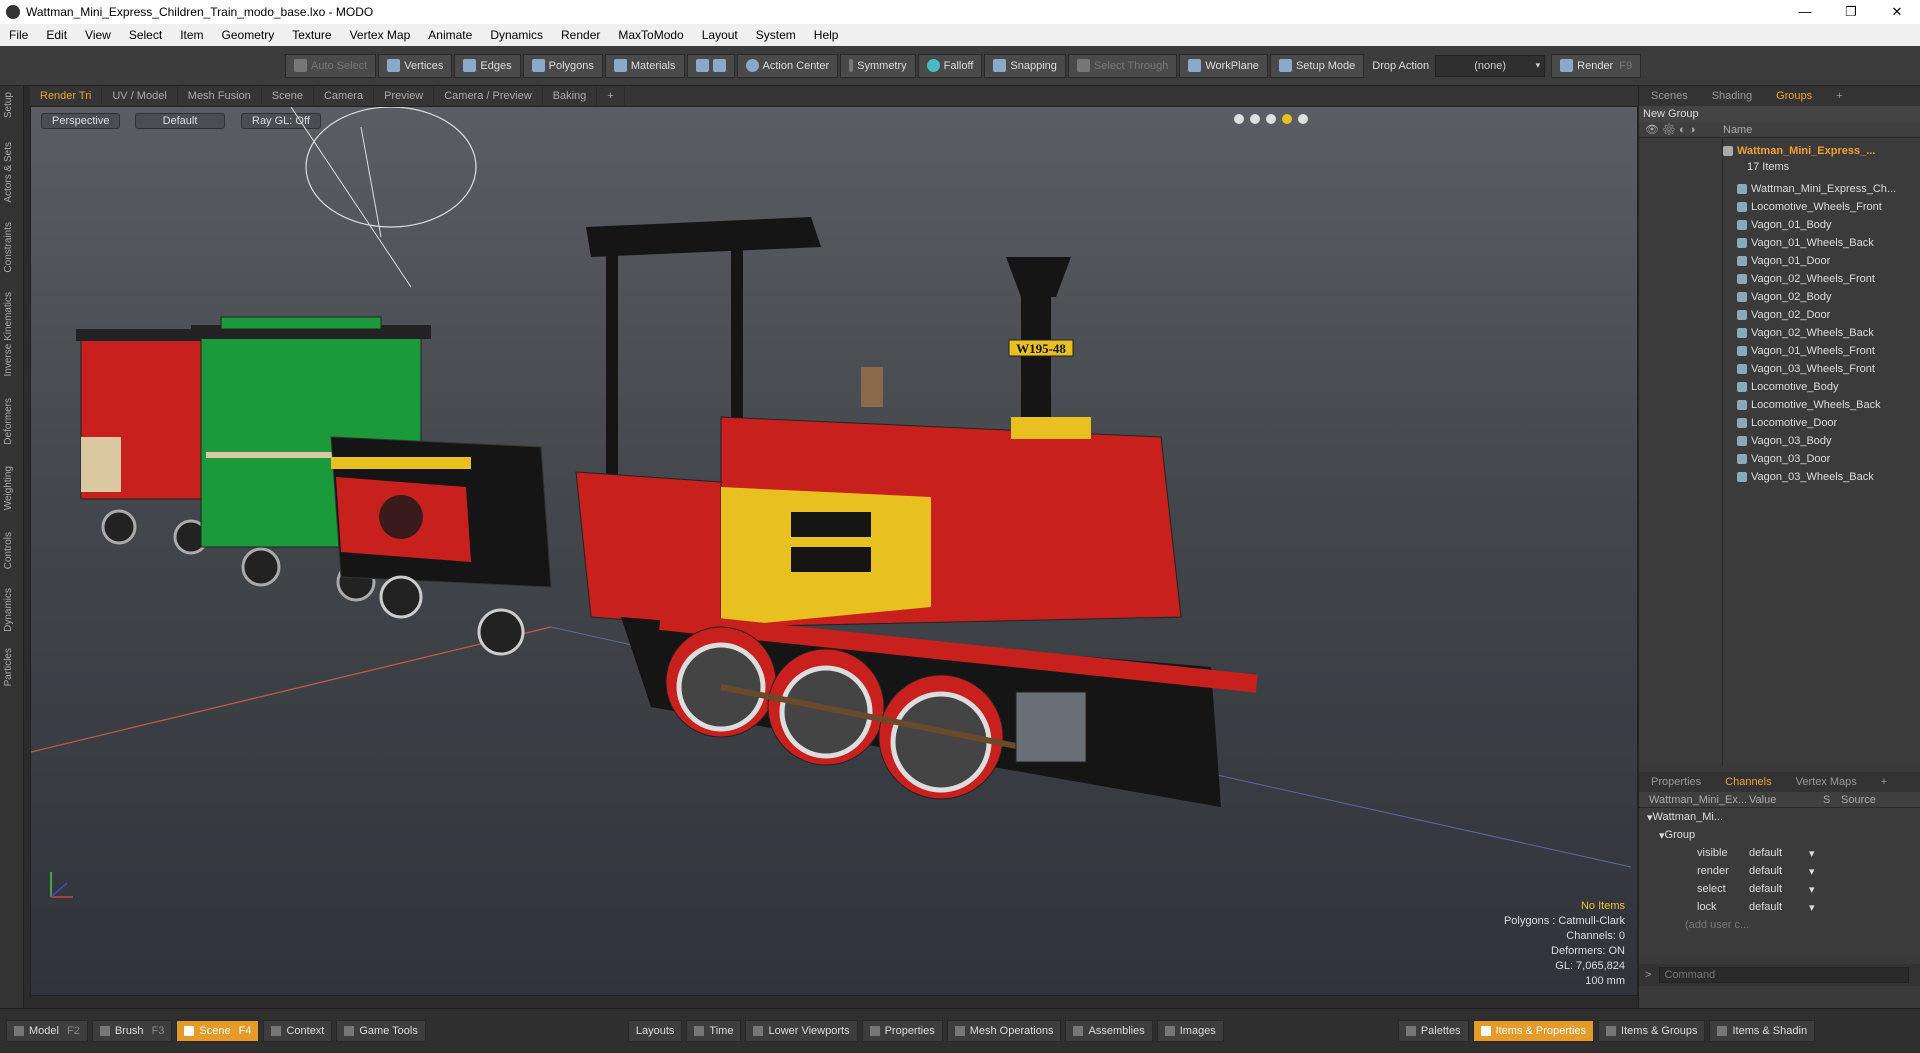 Image resolution: width=1920 pixels, height=1053 pixels. What do you see at coordinates (1821, 405) in the screenshot?
I see `group-list-item: Locomotive_Wheels_Back` at bounding box center [1821, 405].